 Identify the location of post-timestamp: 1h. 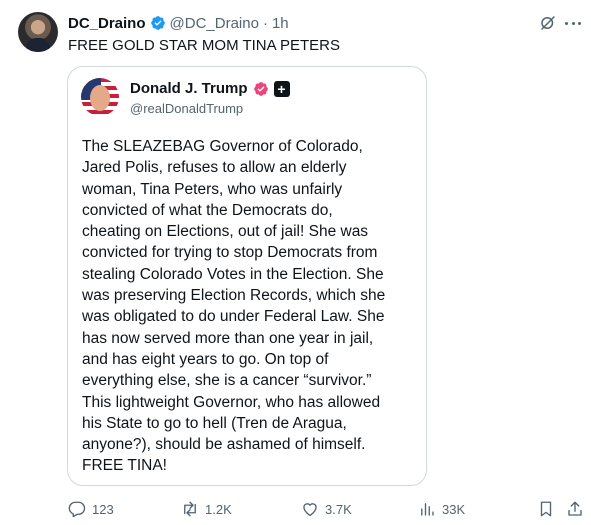
(280, 23).